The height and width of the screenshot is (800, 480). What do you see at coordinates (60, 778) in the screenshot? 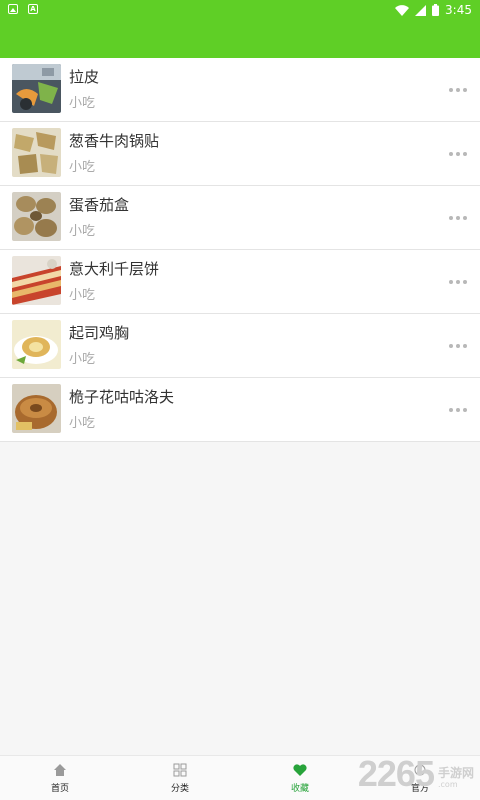
I see `tab-home: 首页` at bounding box center [60, 778].